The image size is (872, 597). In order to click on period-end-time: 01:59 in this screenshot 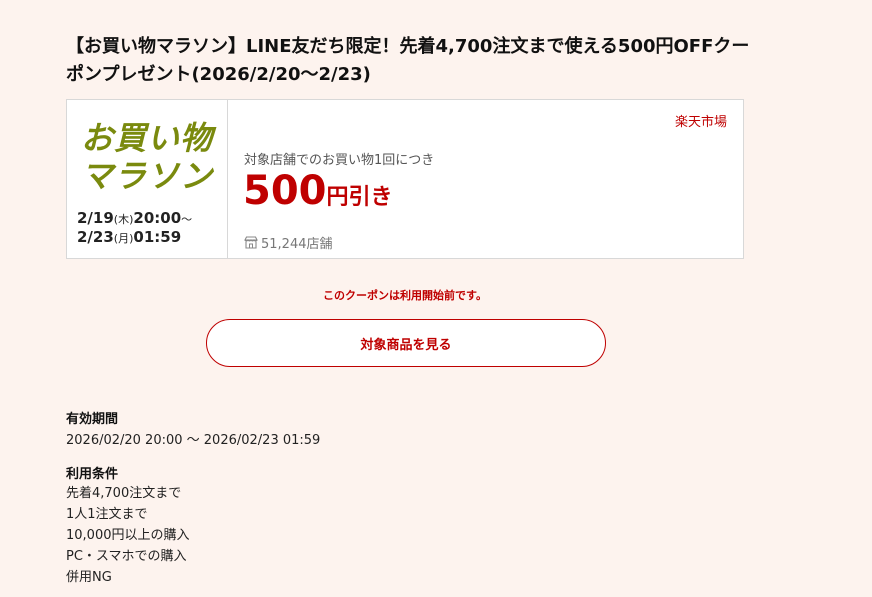, I will do `click(157, 237)`.